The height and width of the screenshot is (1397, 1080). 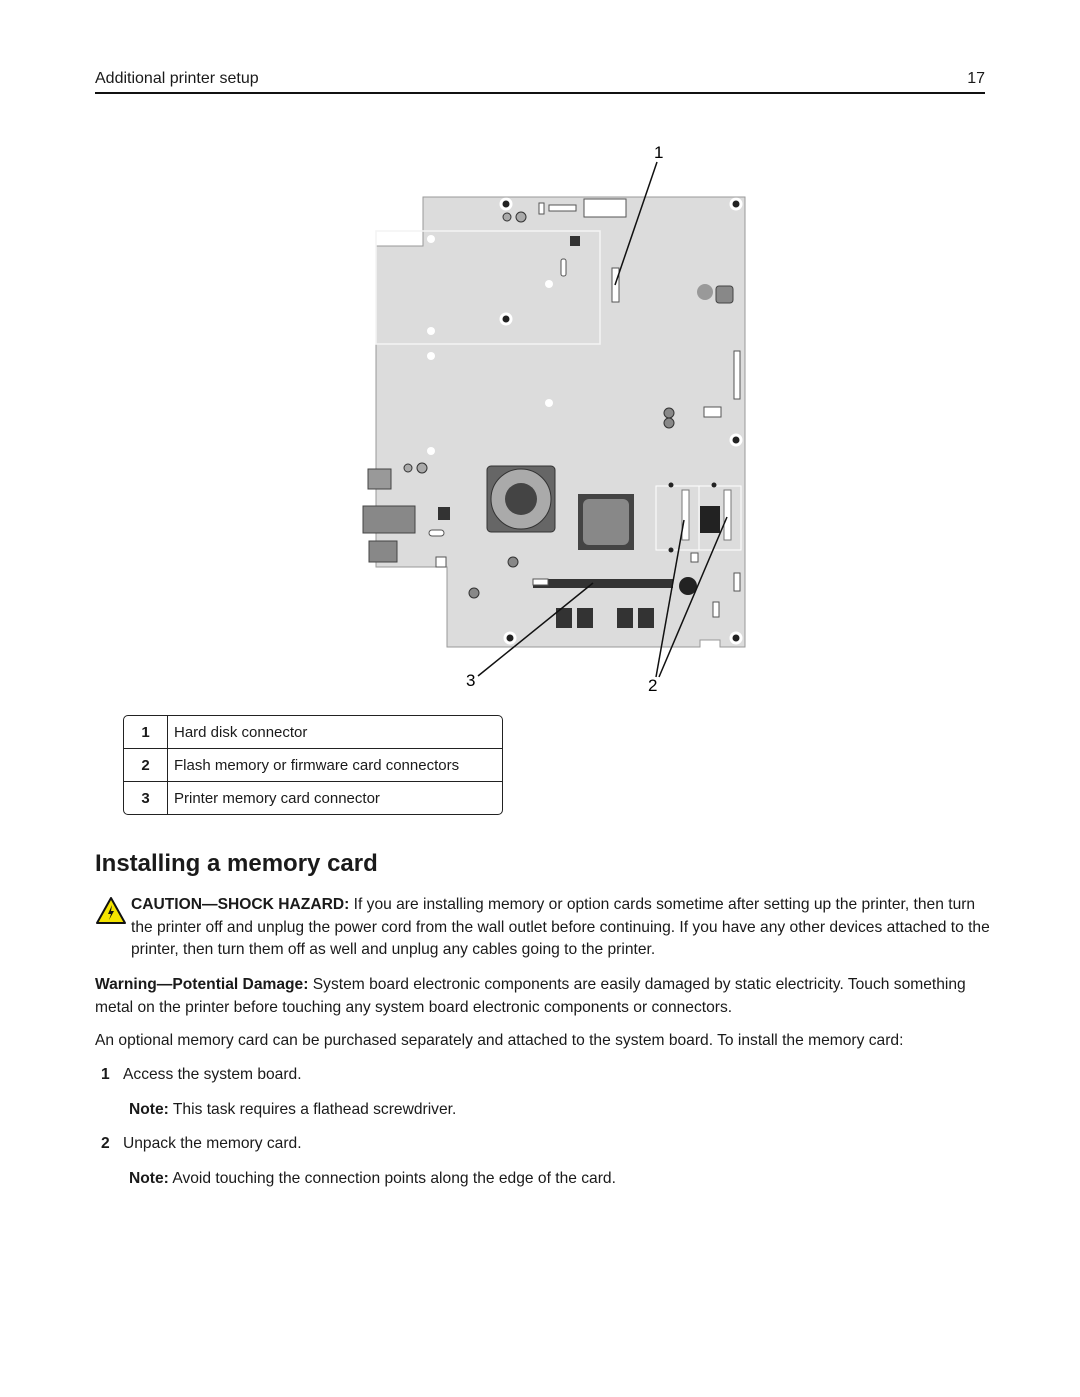 I want to click on table-row: 3 Printer memory card connector, so click(x=313, y=798).